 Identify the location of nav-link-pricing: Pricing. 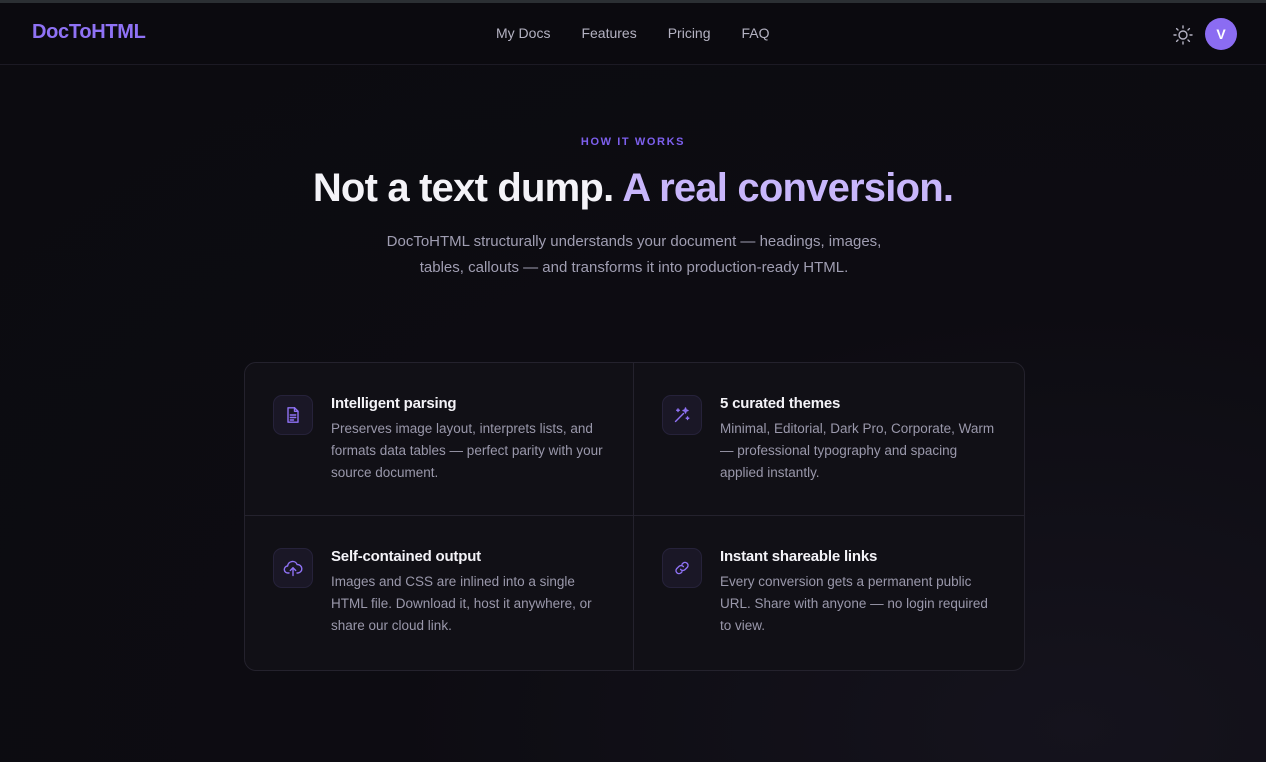
(689, 33).